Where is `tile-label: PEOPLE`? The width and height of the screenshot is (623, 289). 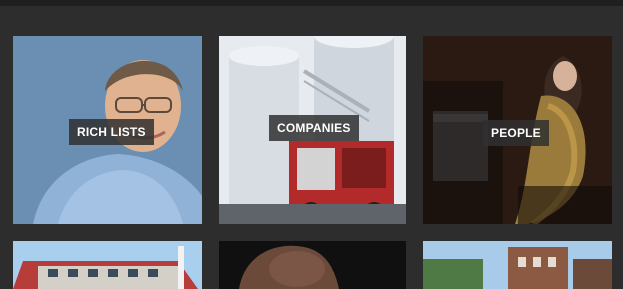 tile-label: PEOPLE is located at coordinates (516, 133).